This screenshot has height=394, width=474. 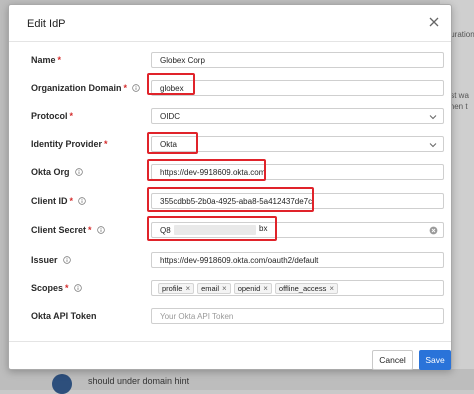 I want to click on scopes-label: Scopes *, so click(x=56, y=288).